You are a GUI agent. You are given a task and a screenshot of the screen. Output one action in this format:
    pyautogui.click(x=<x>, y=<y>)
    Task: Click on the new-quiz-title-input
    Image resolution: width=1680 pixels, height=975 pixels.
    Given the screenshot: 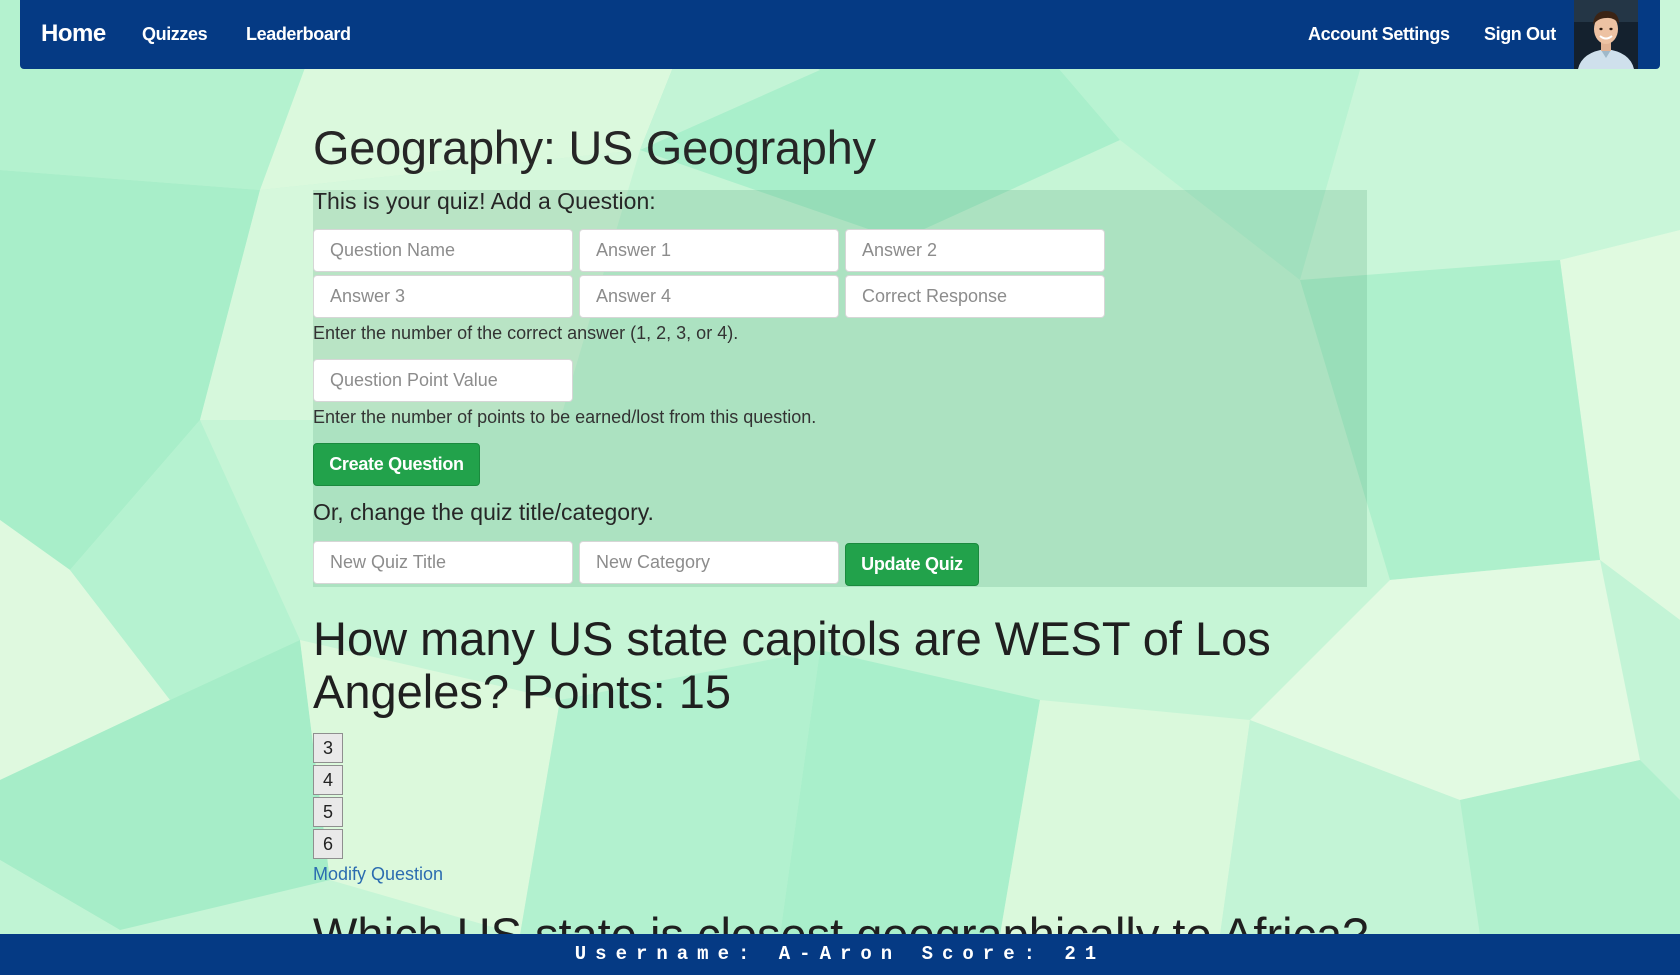 What is the action you would take?
    pyautogui.click(x=443, y=562)
    